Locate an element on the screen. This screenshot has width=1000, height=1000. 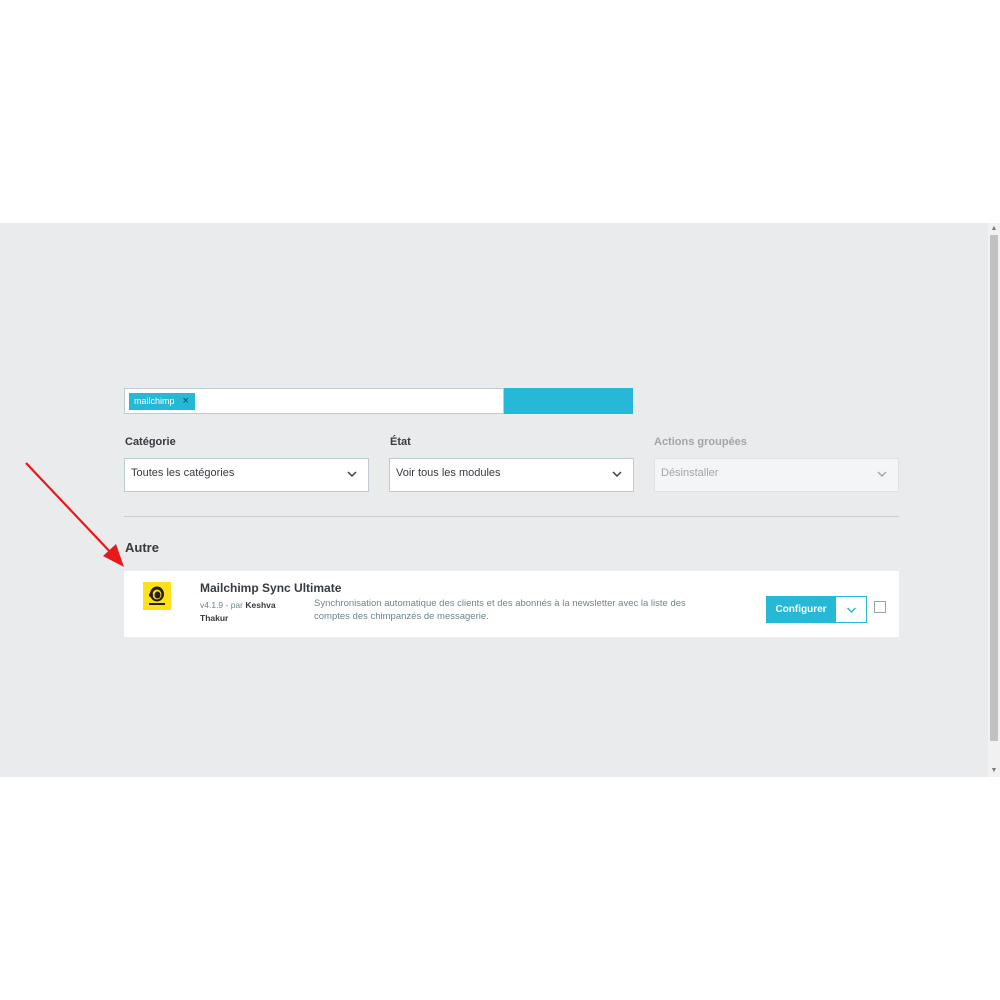
scrollbar: ▲ ▼ is located at coordinates (994, 500).